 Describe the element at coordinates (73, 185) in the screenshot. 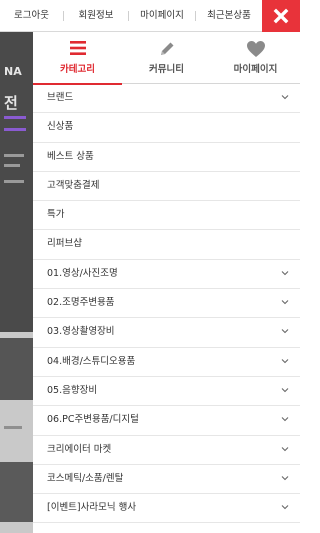

I see `menu-item-label: 고객맞춤결제` at that location.